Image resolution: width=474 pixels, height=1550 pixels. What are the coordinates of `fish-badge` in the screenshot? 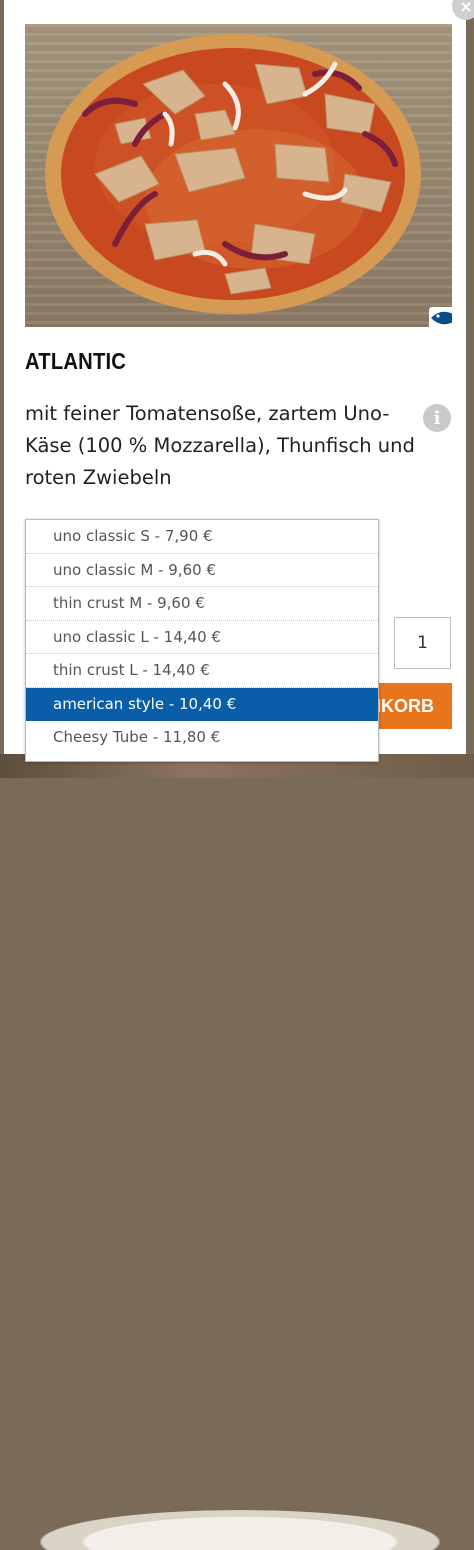 It's located at (440, 317).